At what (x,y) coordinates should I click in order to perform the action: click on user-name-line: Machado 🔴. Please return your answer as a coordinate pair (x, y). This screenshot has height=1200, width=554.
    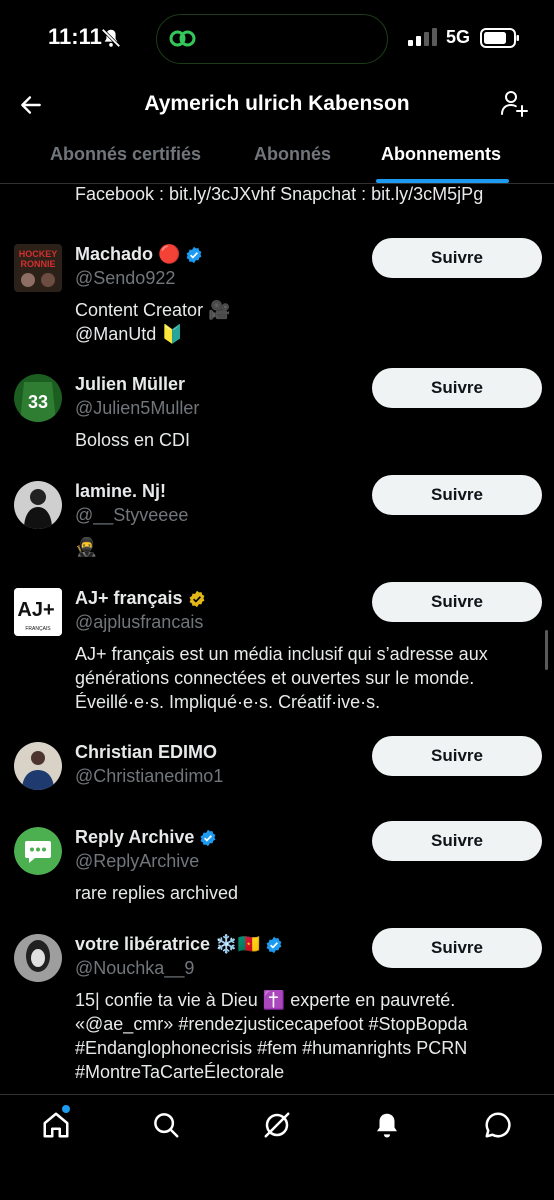
    Looking at the image, I should click on (139, 254).